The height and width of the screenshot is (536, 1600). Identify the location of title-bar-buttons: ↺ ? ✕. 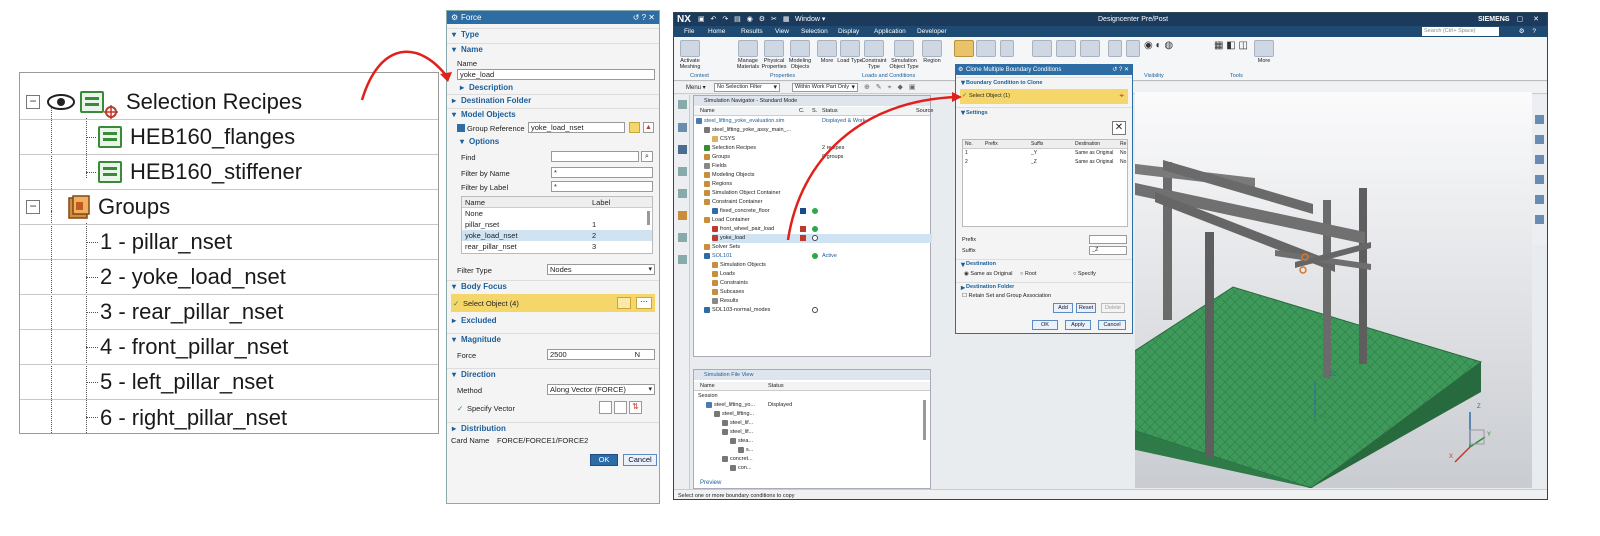
(644, 17).